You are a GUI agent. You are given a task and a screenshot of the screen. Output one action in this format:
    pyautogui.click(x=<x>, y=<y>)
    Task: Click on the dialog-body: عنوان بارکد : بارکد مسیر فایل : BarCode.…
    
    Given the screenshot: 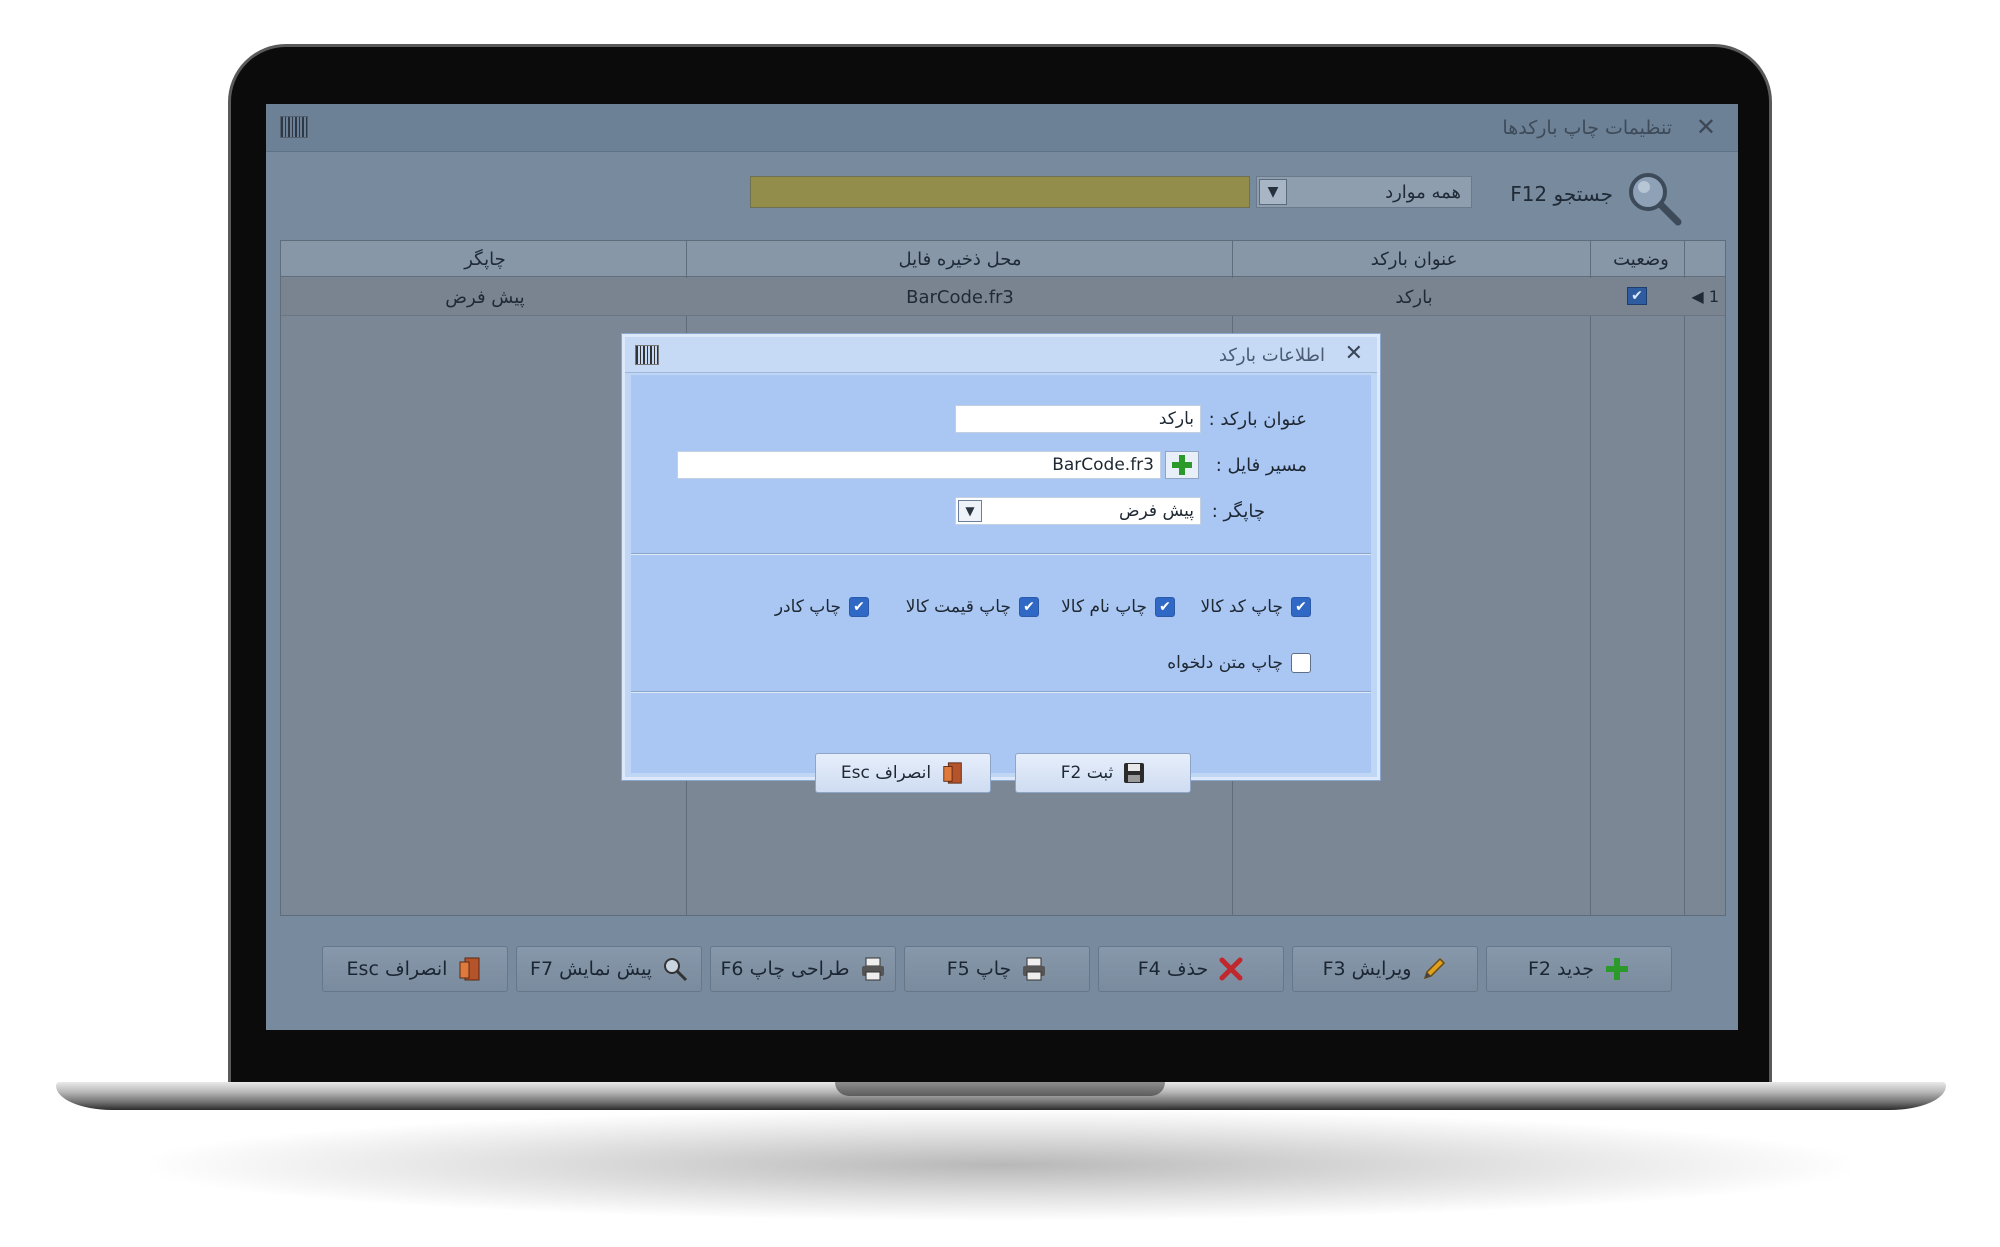 What is the action you would take?
    pyautogui.click(x=1001, y=574)
    